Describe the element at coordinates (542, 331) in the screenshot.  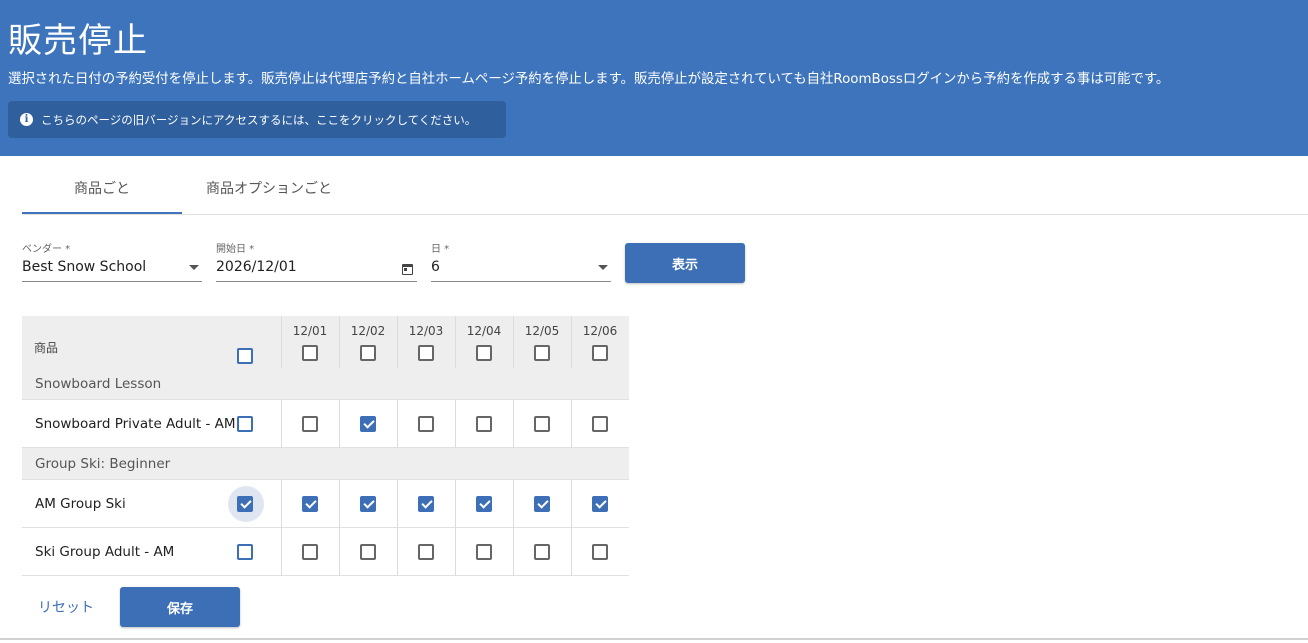
I see `date-column-header: 12/05` at that location.